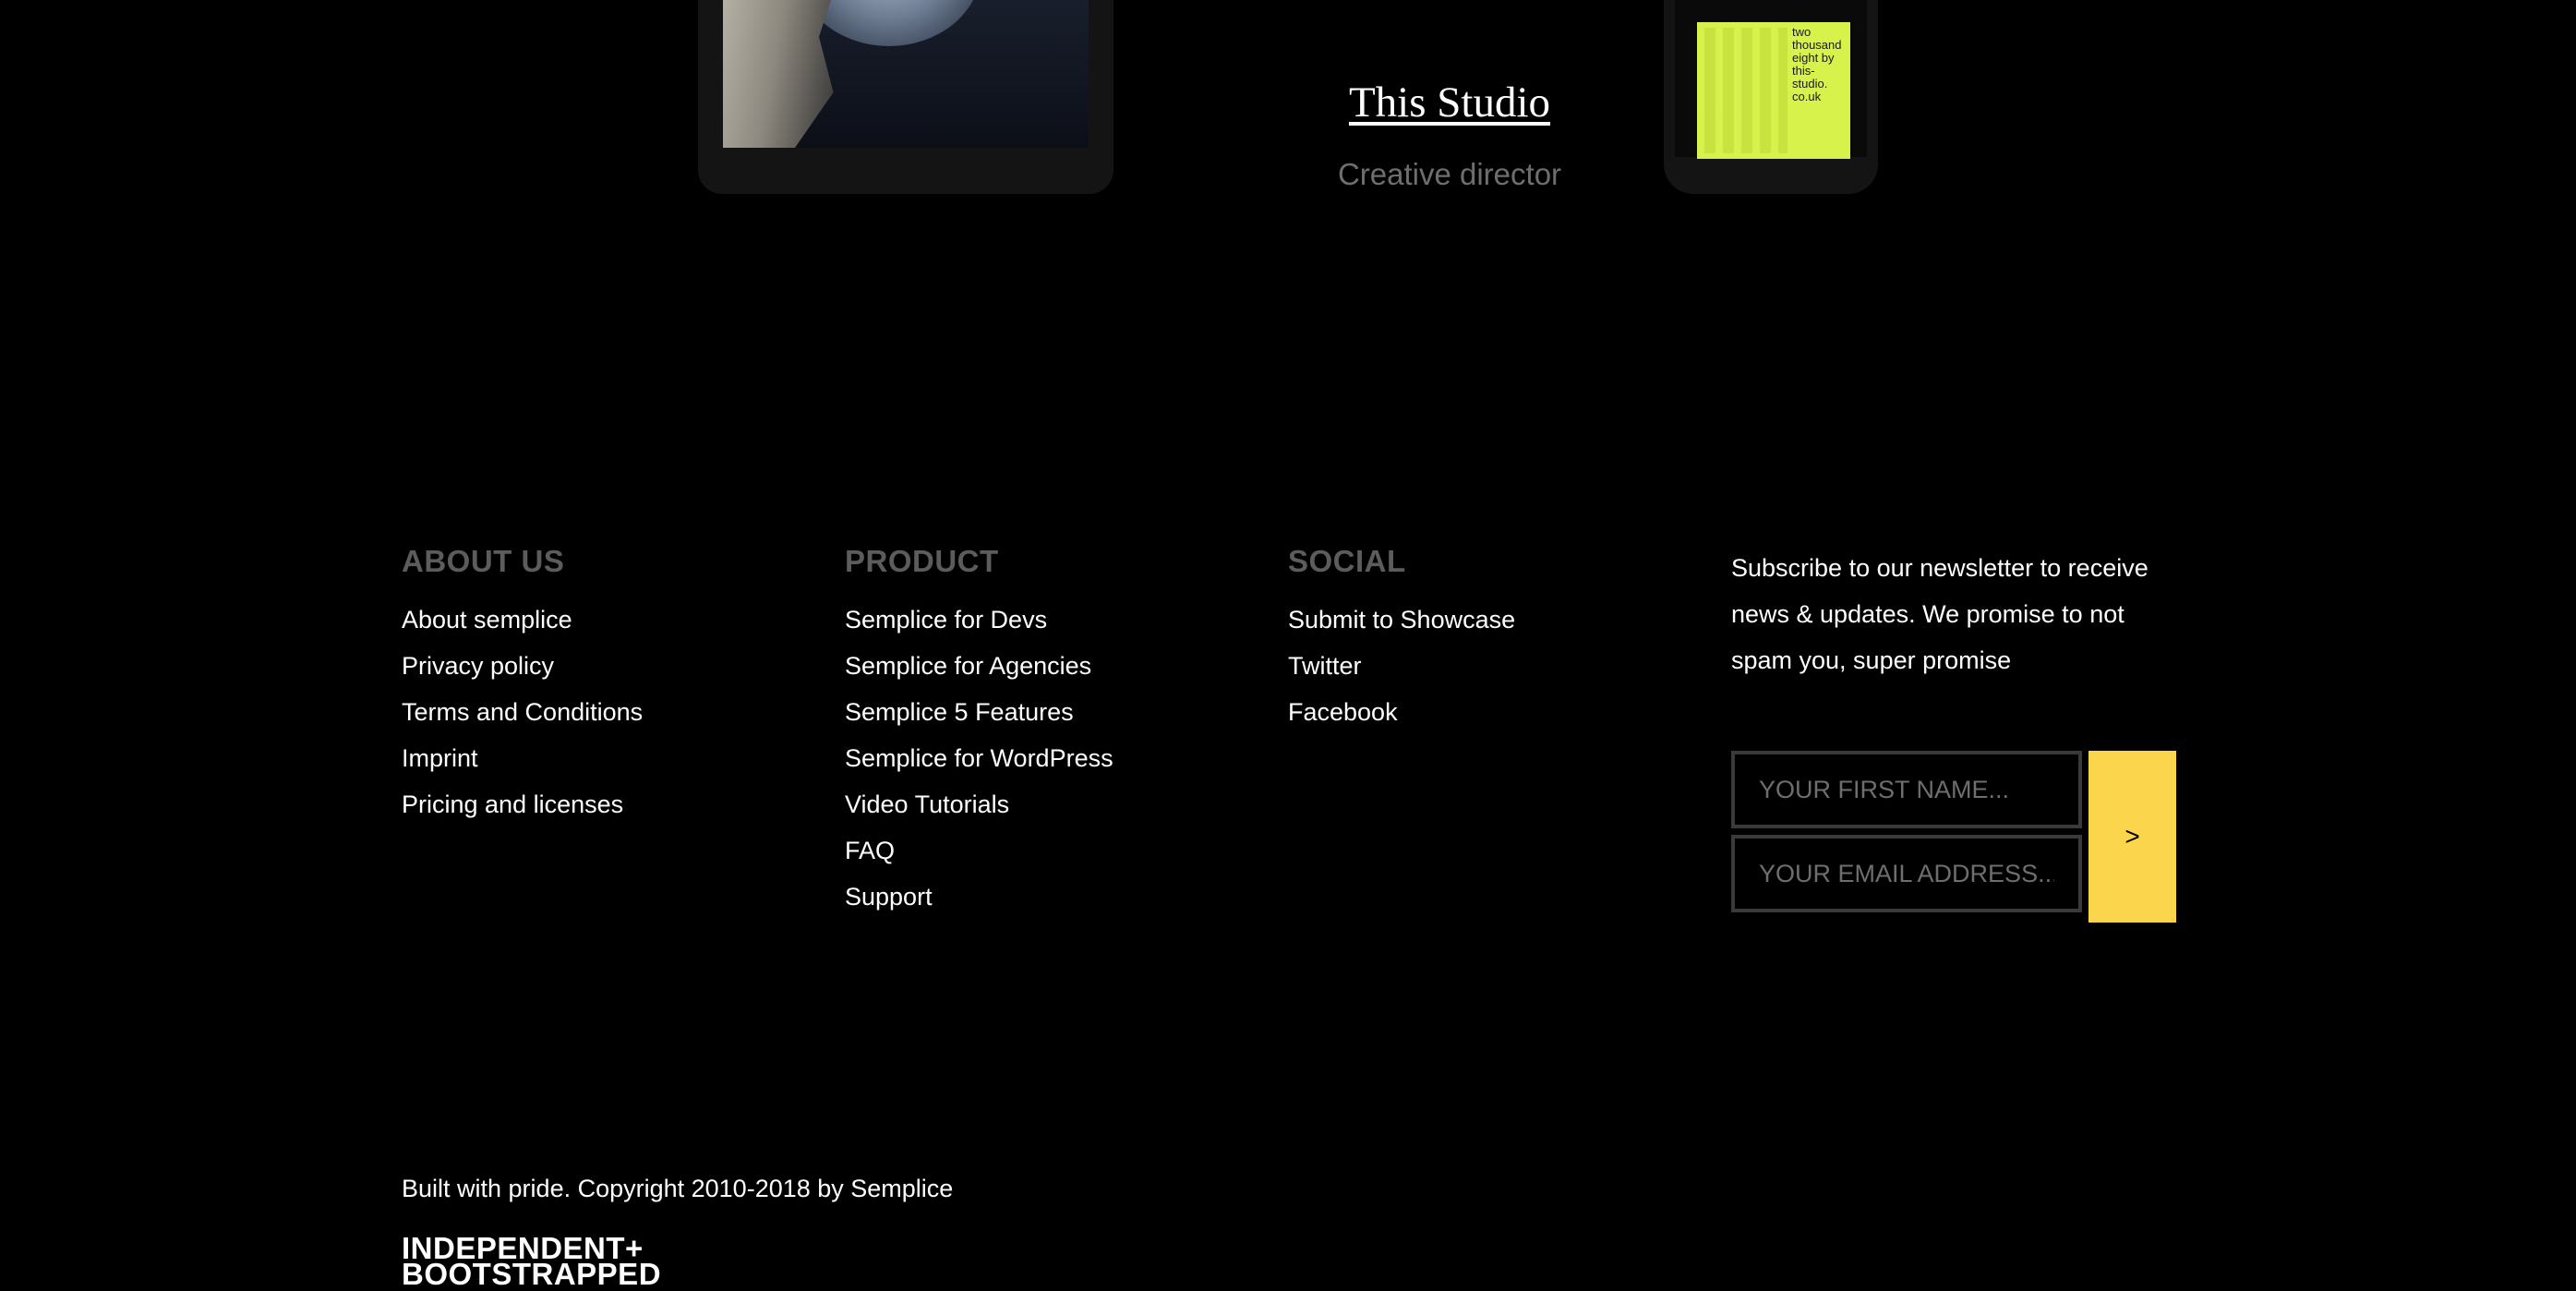  Describe the element at coordinates (979, 850) in the screenshot. I see `footer-link-faq: FAQ` at that location.